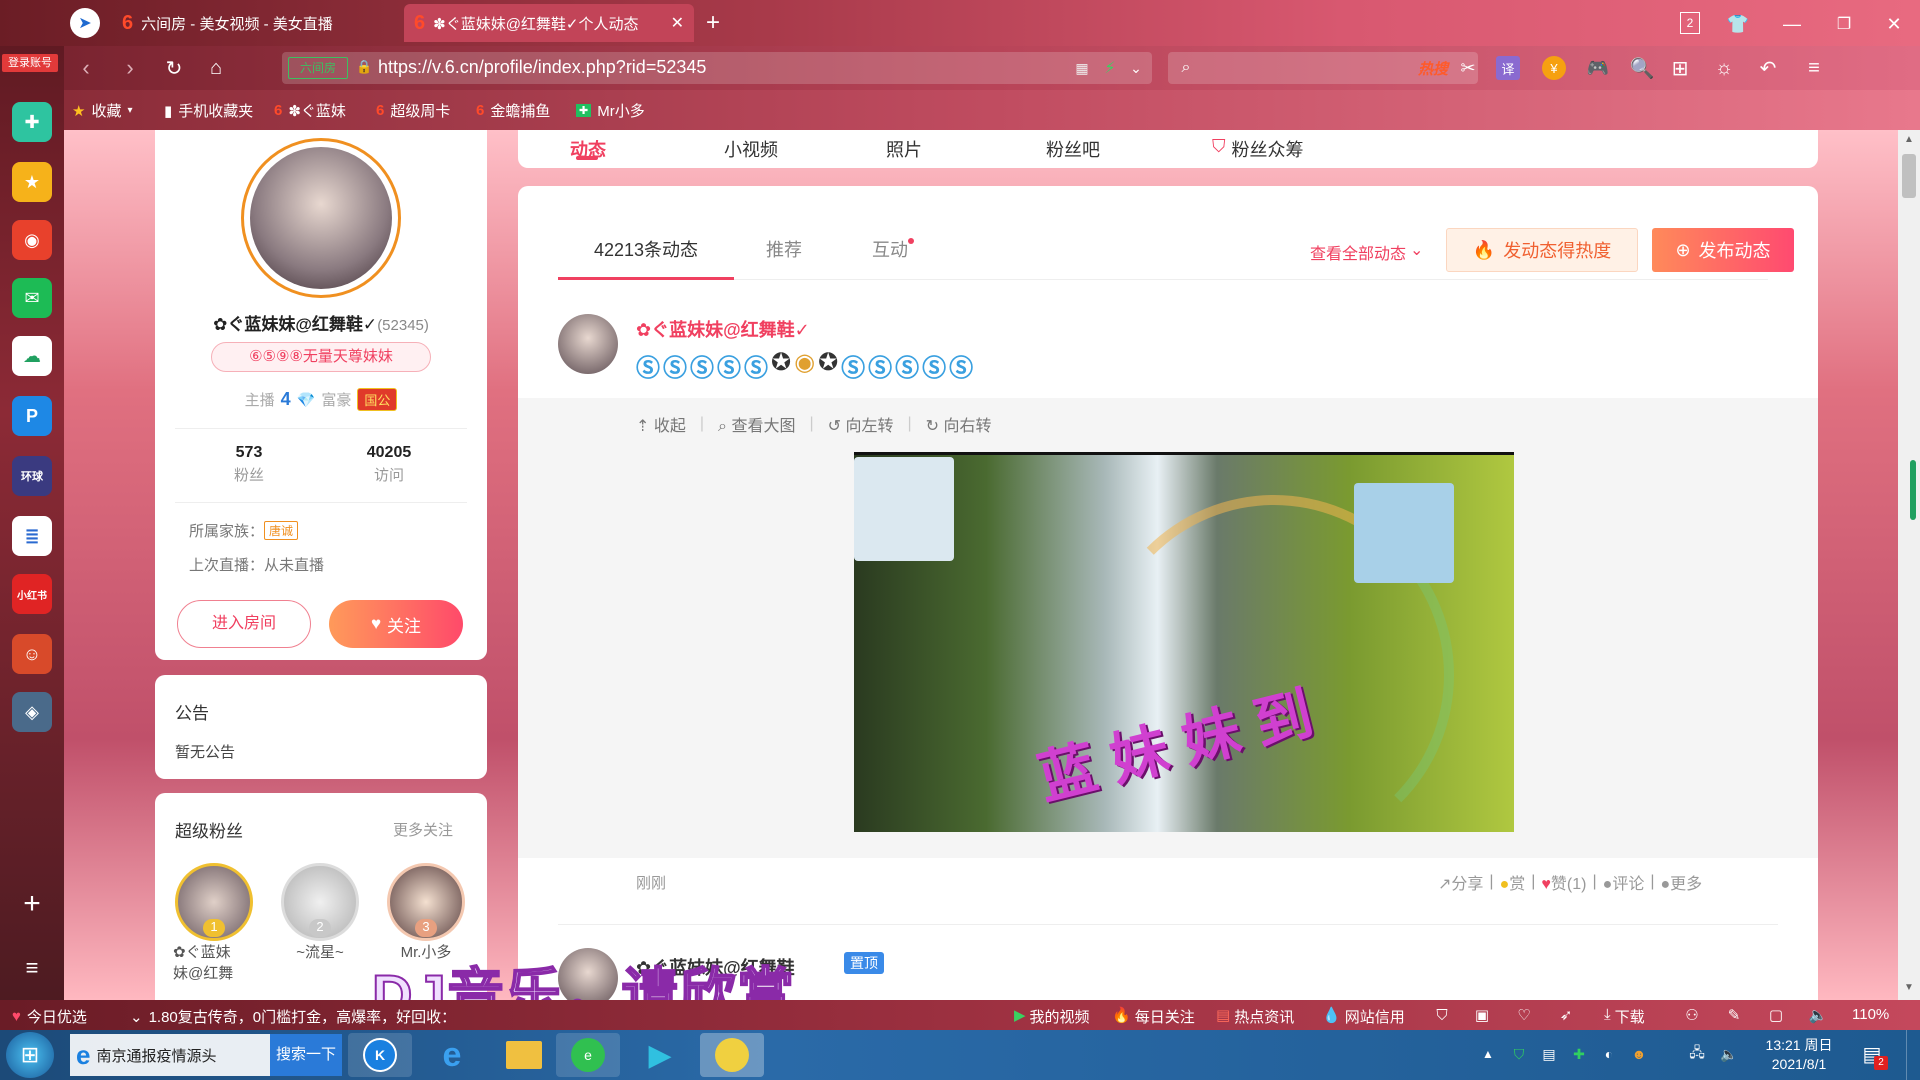  What do you see at coordinates (1909, 565) in the screenshot?
I see `vertical-scrollbar: ▲ ▼` at bounding box center [1909, 565].